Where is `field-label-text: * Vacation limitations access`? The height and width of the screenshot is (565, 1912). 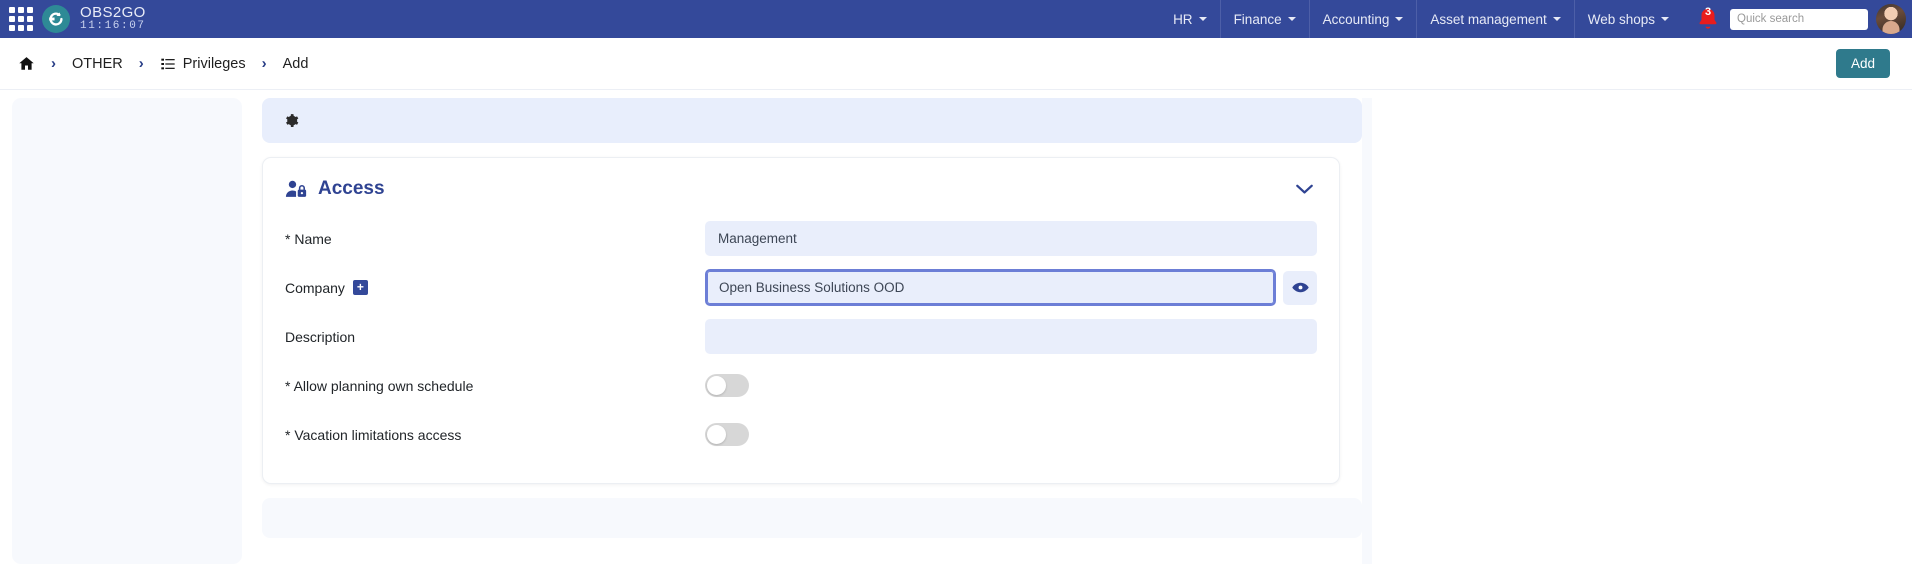 field-label-text: * Vacation limitations access is located at coordinates (373, 434).